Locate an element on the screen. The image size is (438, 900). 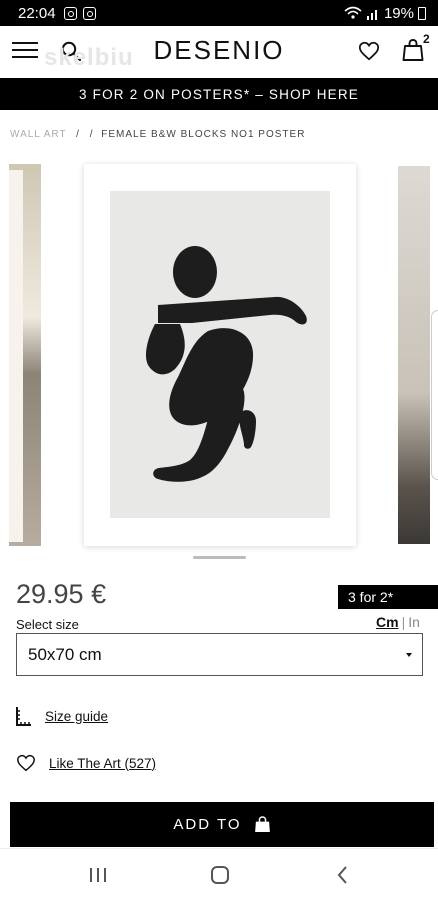
wifi-icon is located at coordinates (353, 12).